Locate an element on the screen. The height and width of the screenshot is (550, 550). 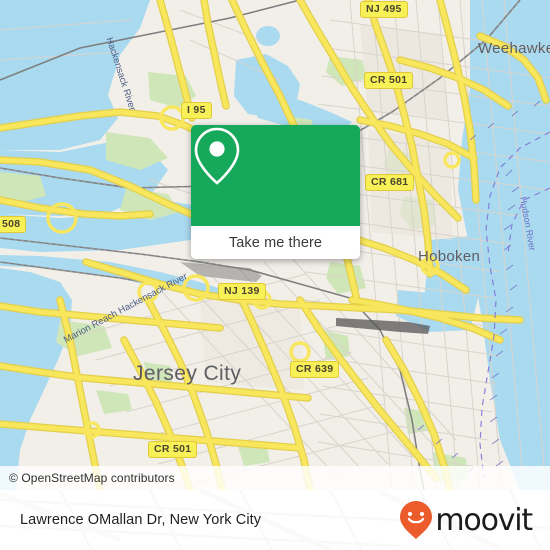
take-me-there-card: Take me there is located at coordinates (275, 192).